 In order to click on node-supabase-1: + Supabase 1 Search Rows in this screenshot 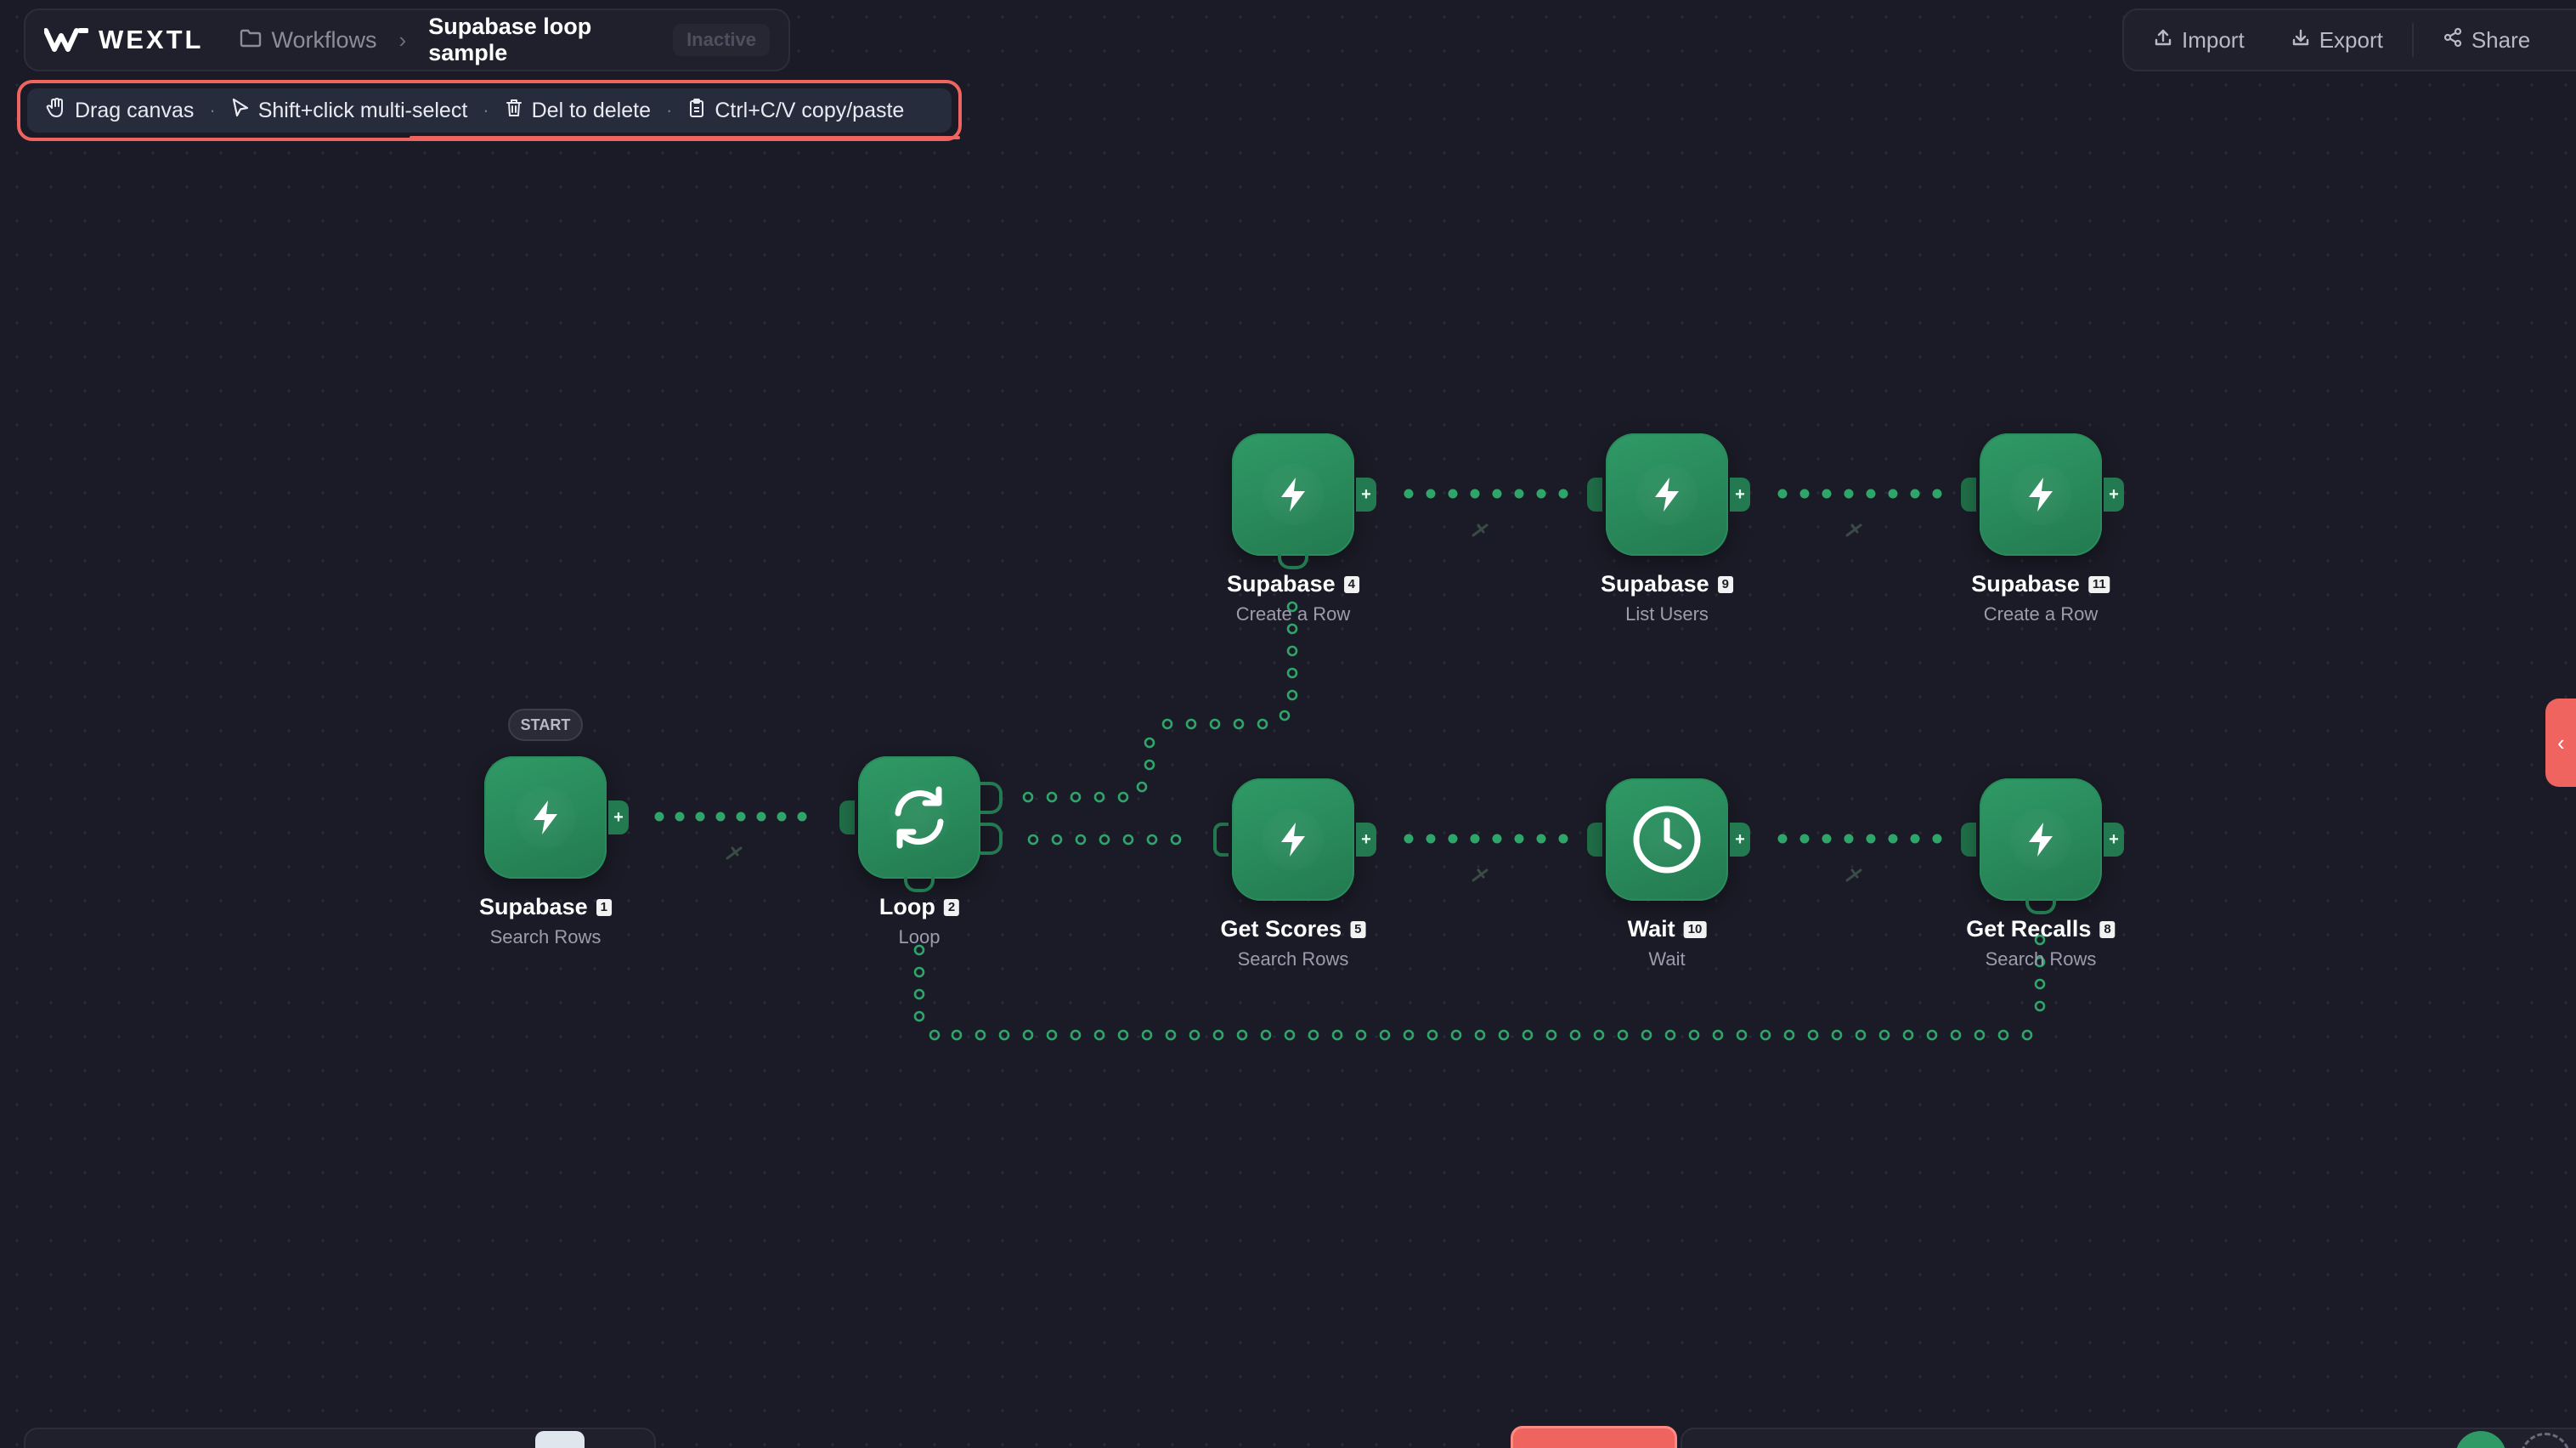, I will do `click(554, 852)`.